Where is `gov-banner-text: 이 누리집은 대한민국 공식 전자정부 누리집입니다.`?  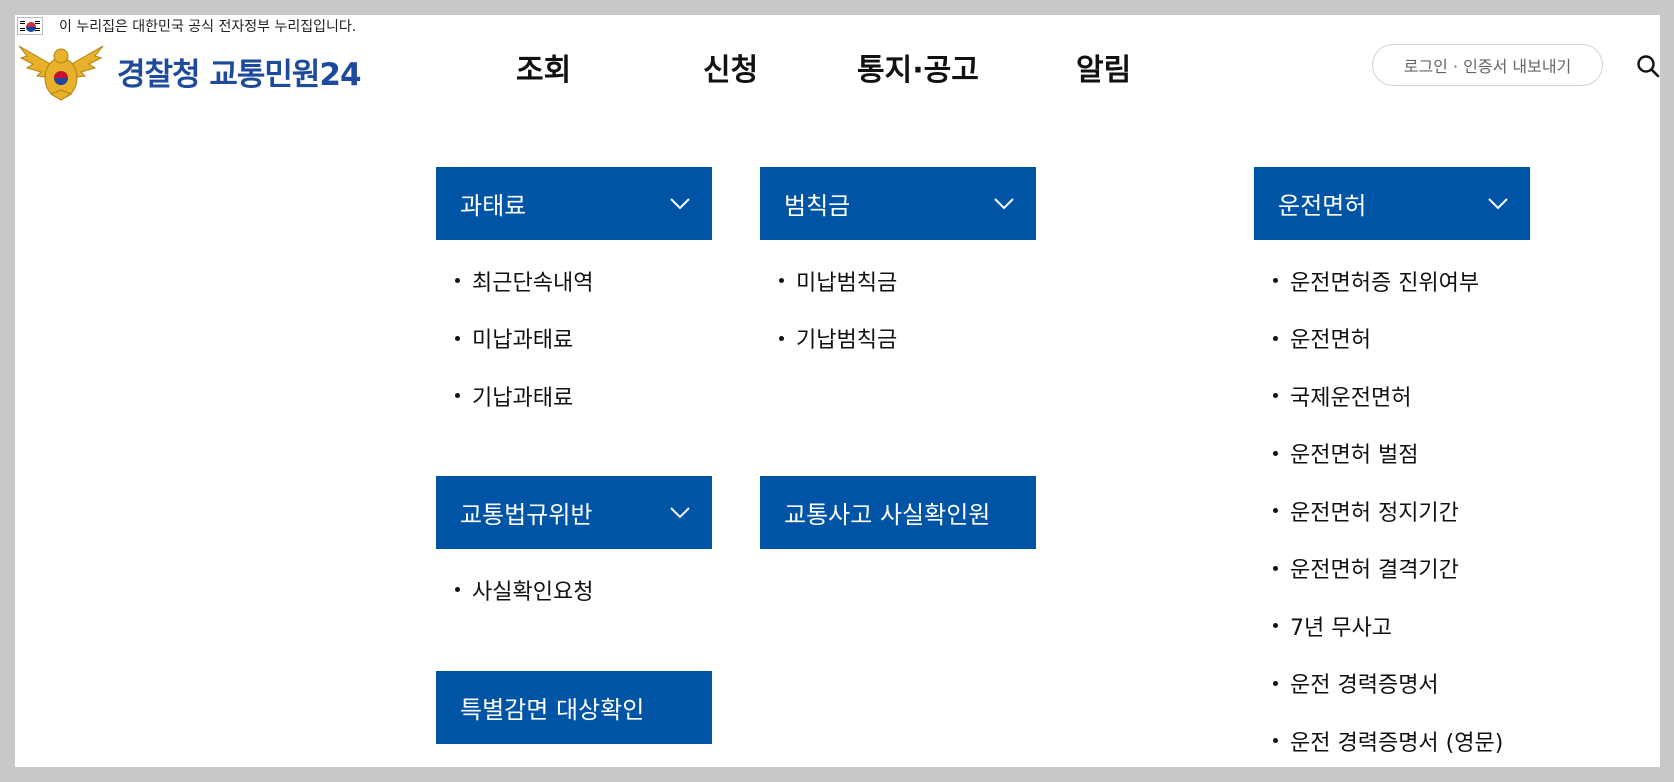
gov-banner-text: 이 누리집은 대한민국 공식 전자정부 누리집입니다. is located at coordinates (208, 27).